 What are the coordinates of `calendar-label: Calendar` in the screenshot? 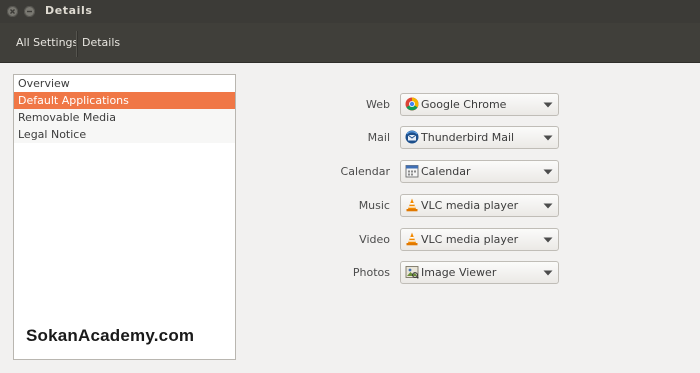 It's located at (365, 171).